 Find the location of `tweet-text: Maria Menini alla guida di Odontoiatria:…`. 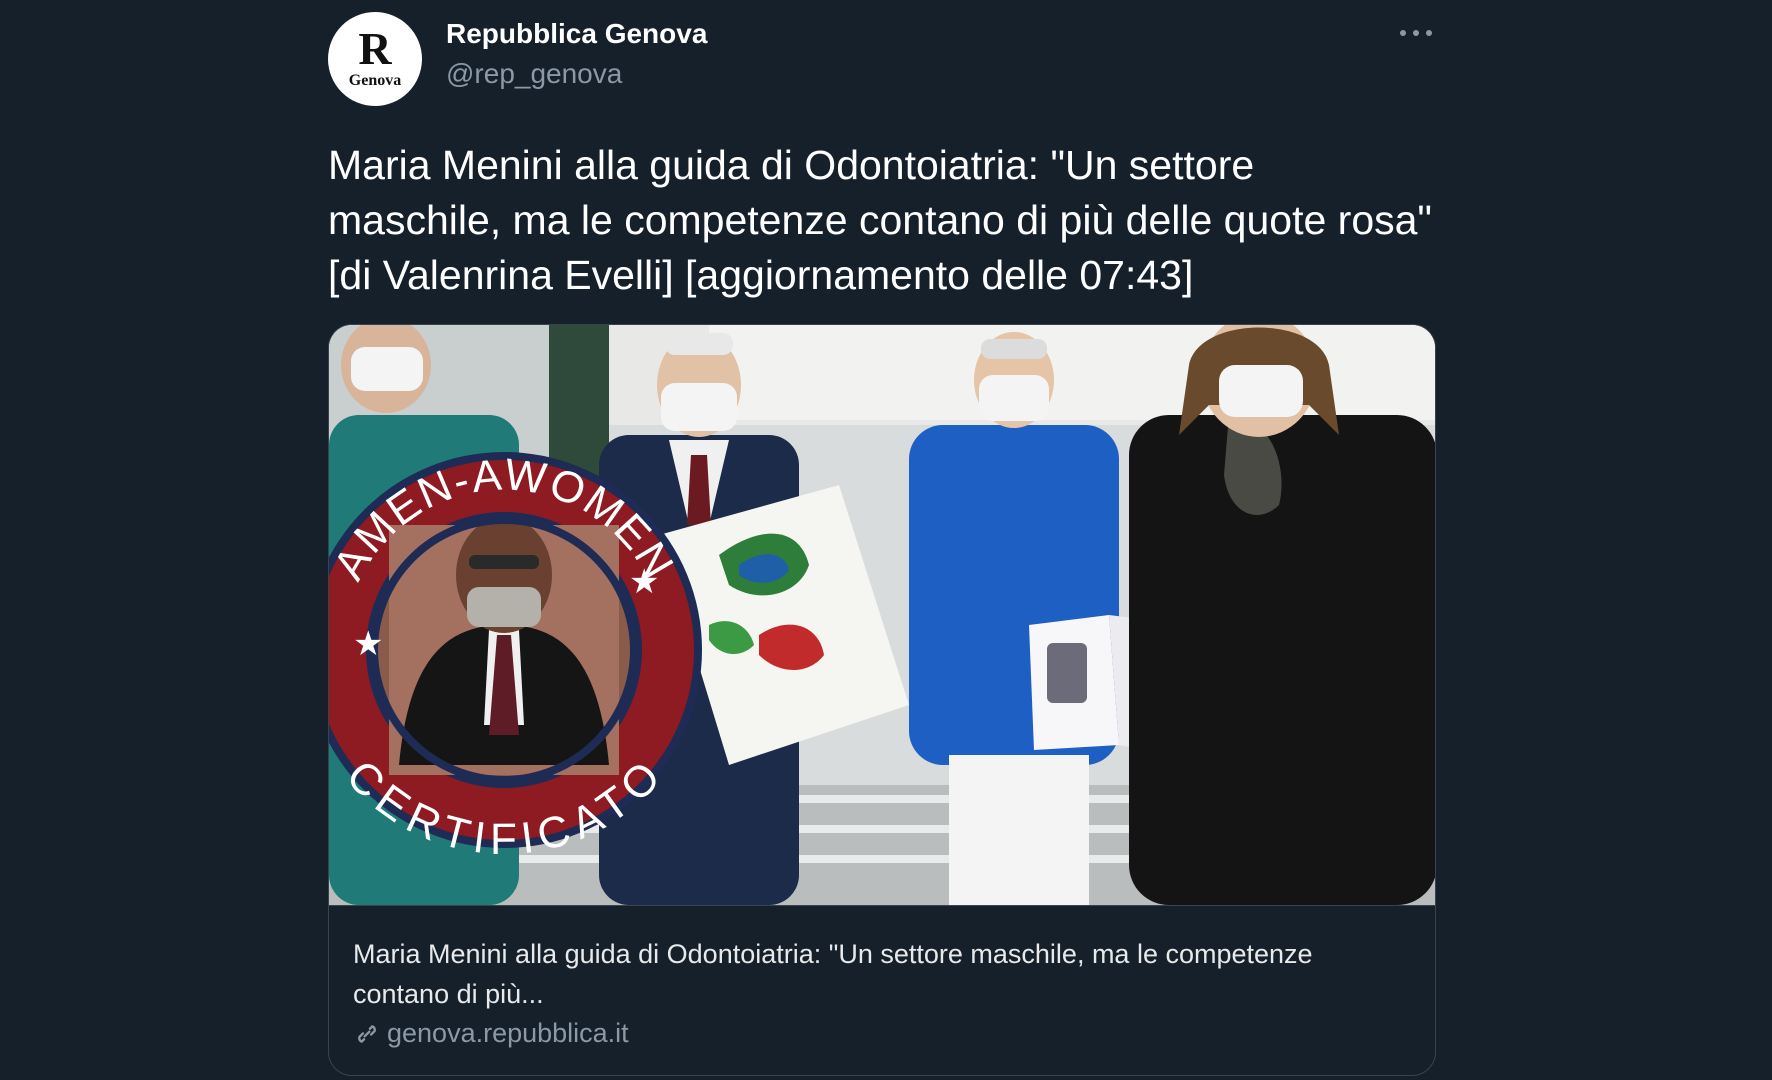

tweet-text: Maria Menini alla guida di Odontoiatria:… is located at coordinates (880, 220).